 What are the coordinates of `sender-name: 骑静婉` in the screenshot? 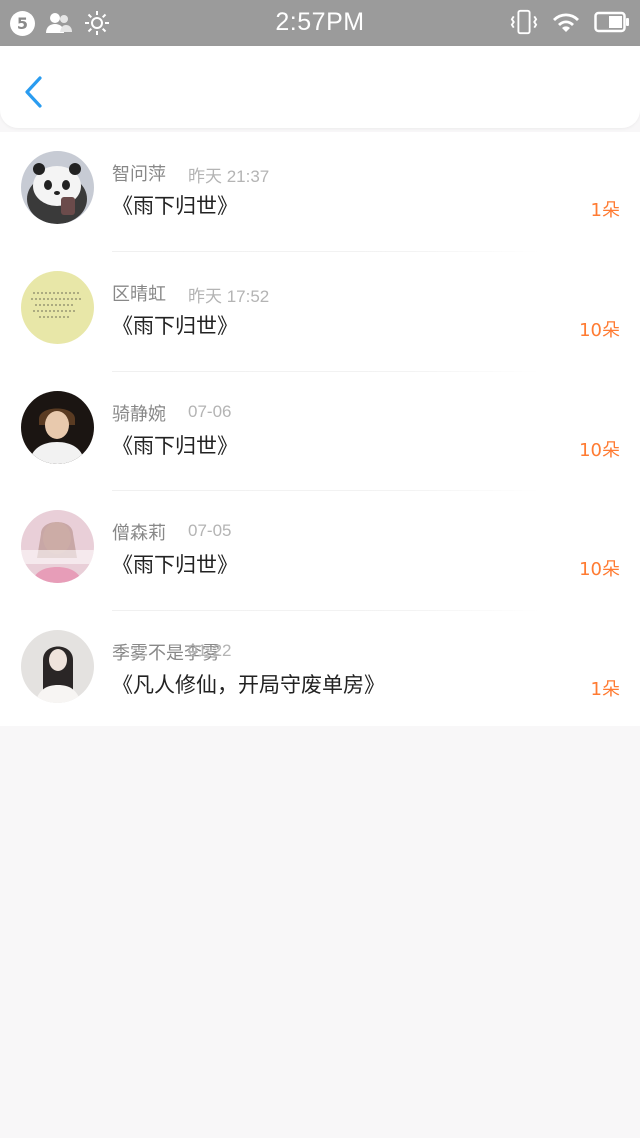 It's located at (139, 414).